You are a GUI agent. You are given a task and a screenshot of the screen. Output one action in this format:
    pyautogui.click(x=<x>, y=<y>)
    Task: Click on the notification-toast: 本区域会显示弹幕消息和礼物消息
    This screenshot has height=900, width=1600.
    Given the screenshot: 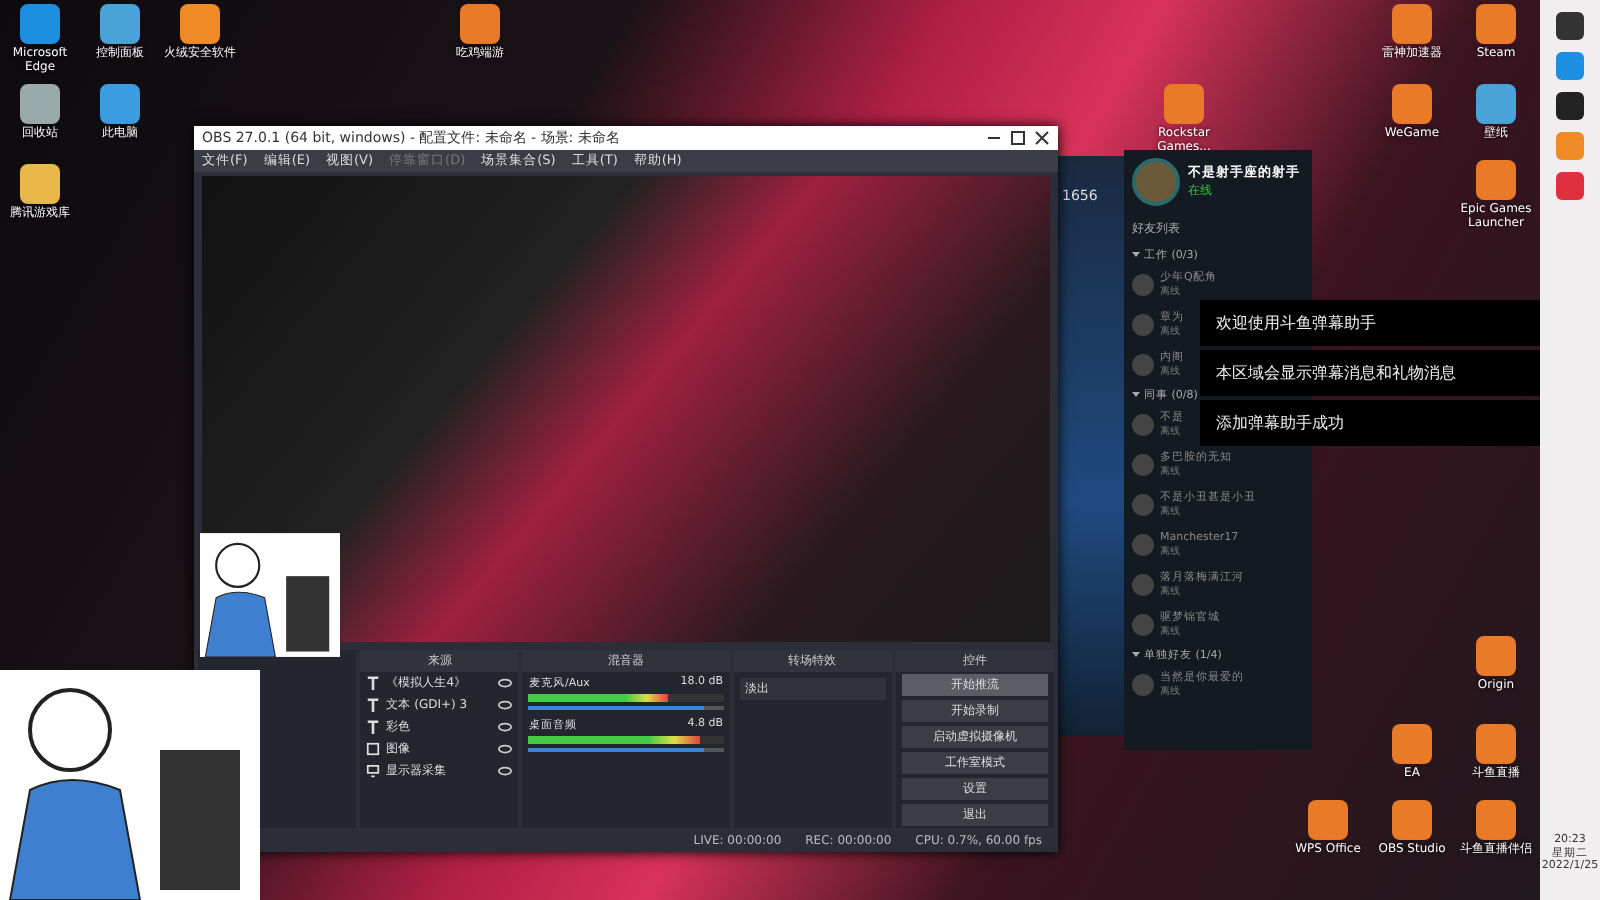 What is the action you would take?
    pyautogui.click(x=1370, y=373)
    